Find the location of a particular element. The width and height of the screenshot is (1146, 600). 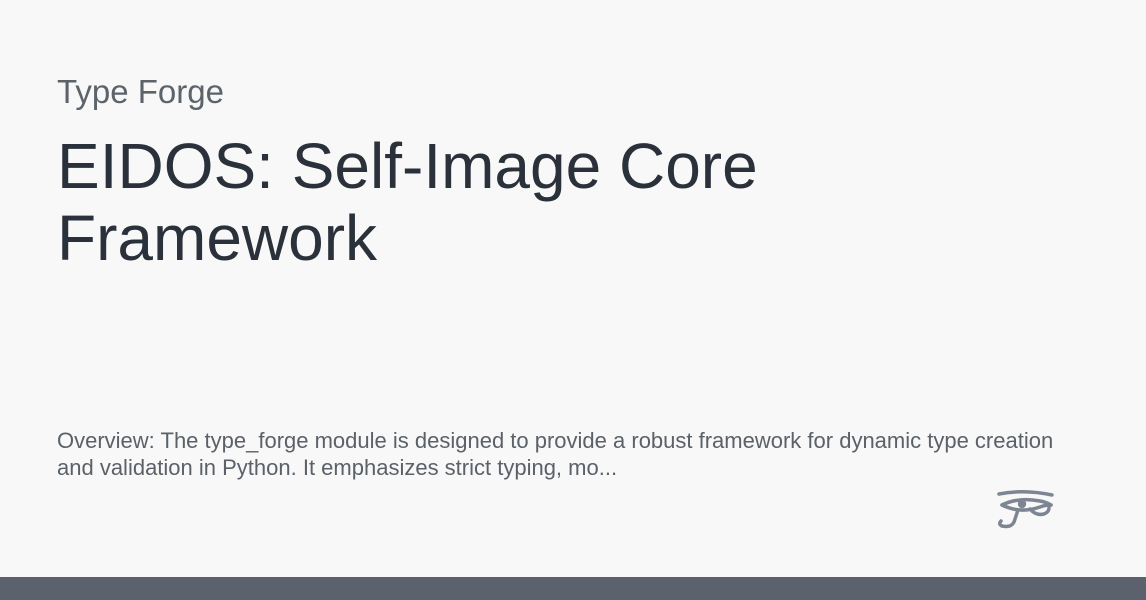

page-title: EIDOS: Self-Image Core Framework is located at coordinates (407, 202).